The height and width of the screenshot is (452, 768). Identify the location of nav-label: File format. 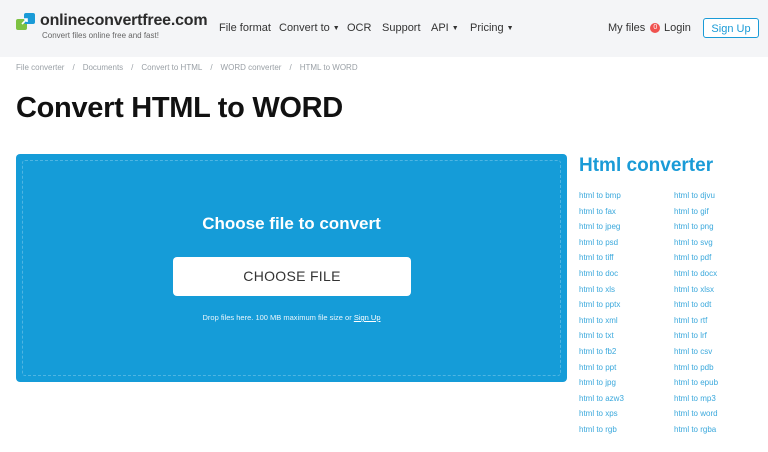
(245, 28).